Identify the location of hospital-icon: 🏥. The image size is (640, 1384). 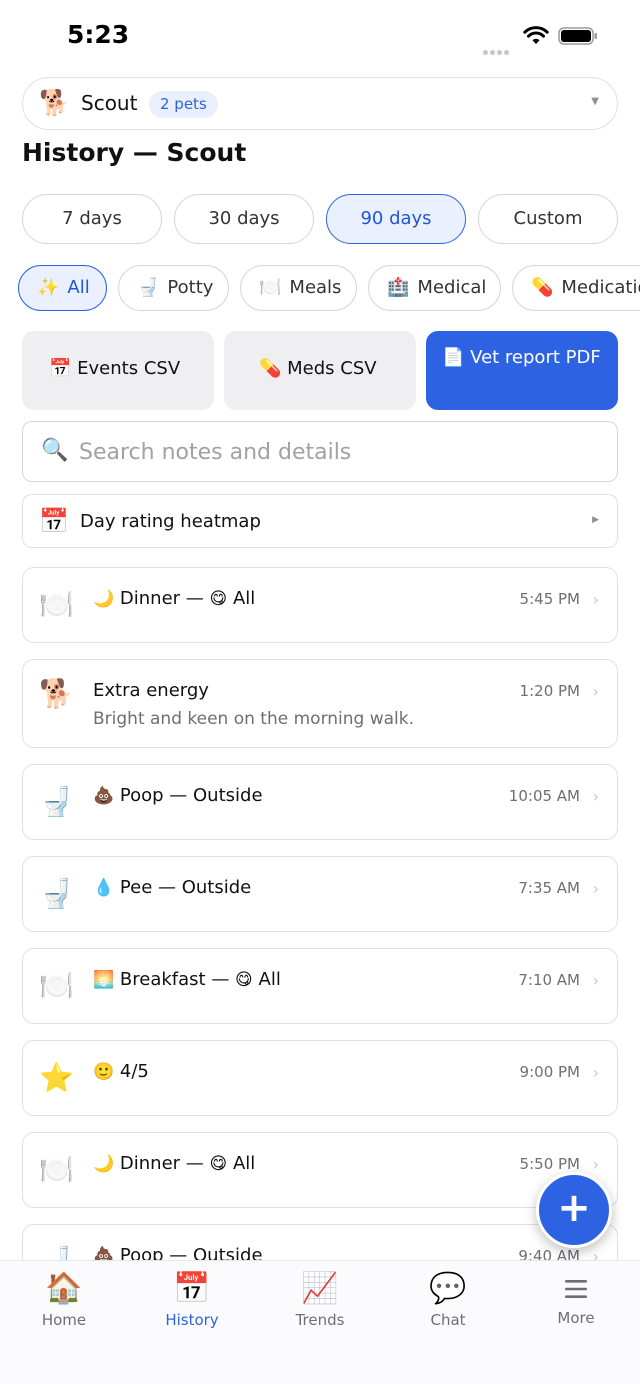
(398, 287).